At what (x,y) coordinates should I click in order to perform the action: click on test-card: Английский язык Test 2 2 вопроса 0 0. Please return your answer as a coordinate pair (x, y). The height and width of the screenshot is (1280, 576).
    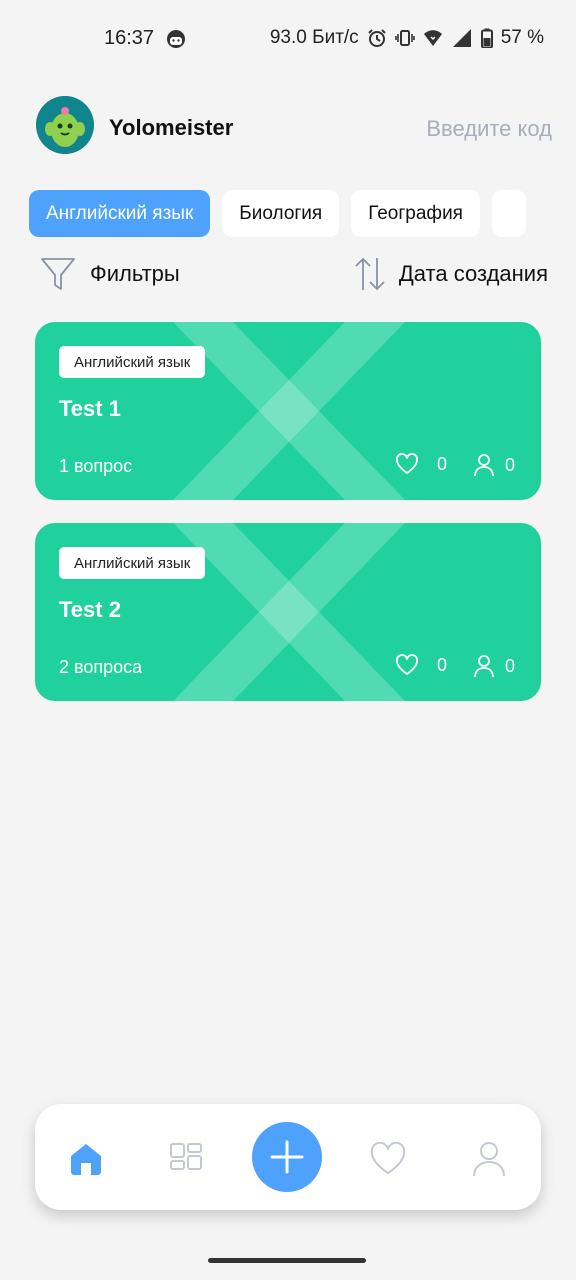
    Looking at the image, I should click on (288, 612).